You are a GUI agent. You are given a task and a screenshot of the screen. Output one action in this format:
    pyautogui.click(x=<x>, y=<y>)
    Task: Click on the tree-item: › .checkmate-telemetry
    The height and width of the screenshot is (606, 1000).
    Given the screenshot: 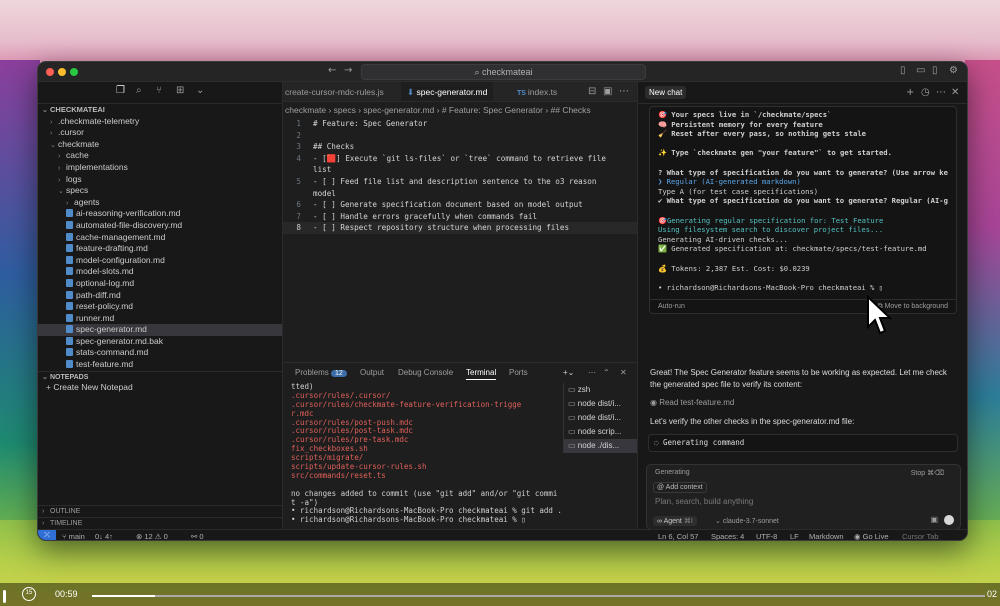 What is the action you would take?
    pyautogui.click(x=160, y=122)
    